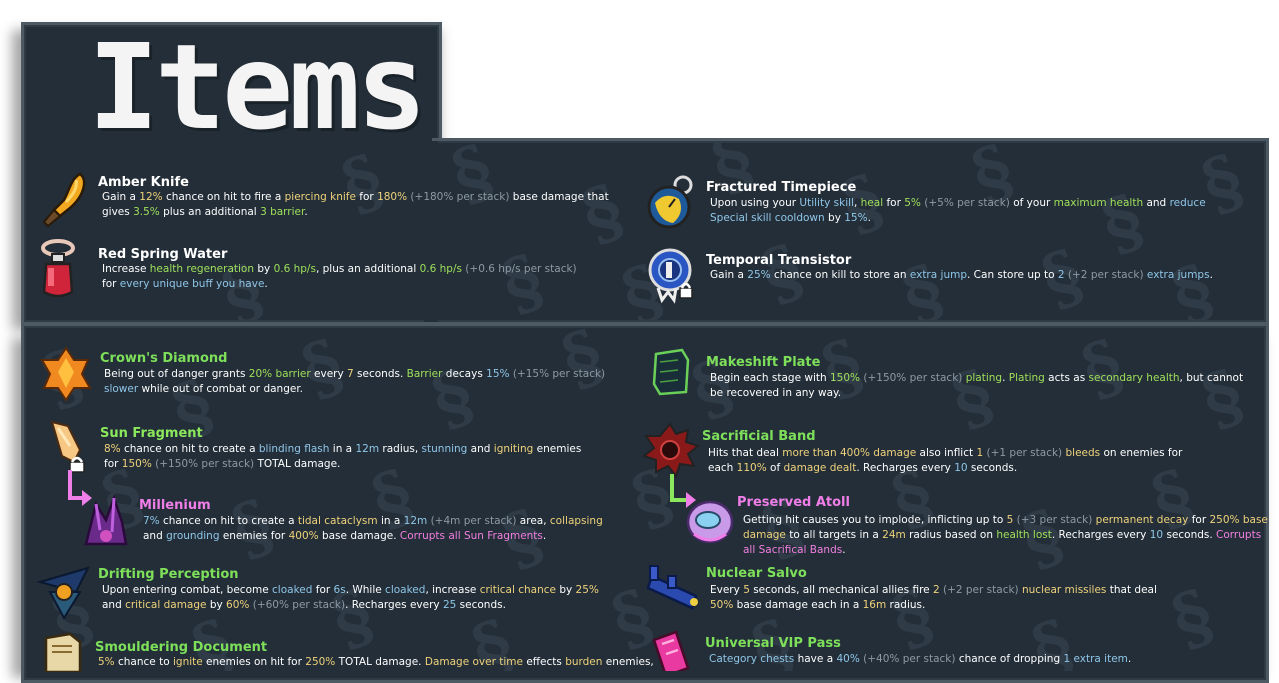 Image resolution: width=1279 pixels, height=683 pixels. What do you see at coordinates (576, 521) in the screenshot?
I see `description-segment: collapsing` at bounding box center [576, 521].